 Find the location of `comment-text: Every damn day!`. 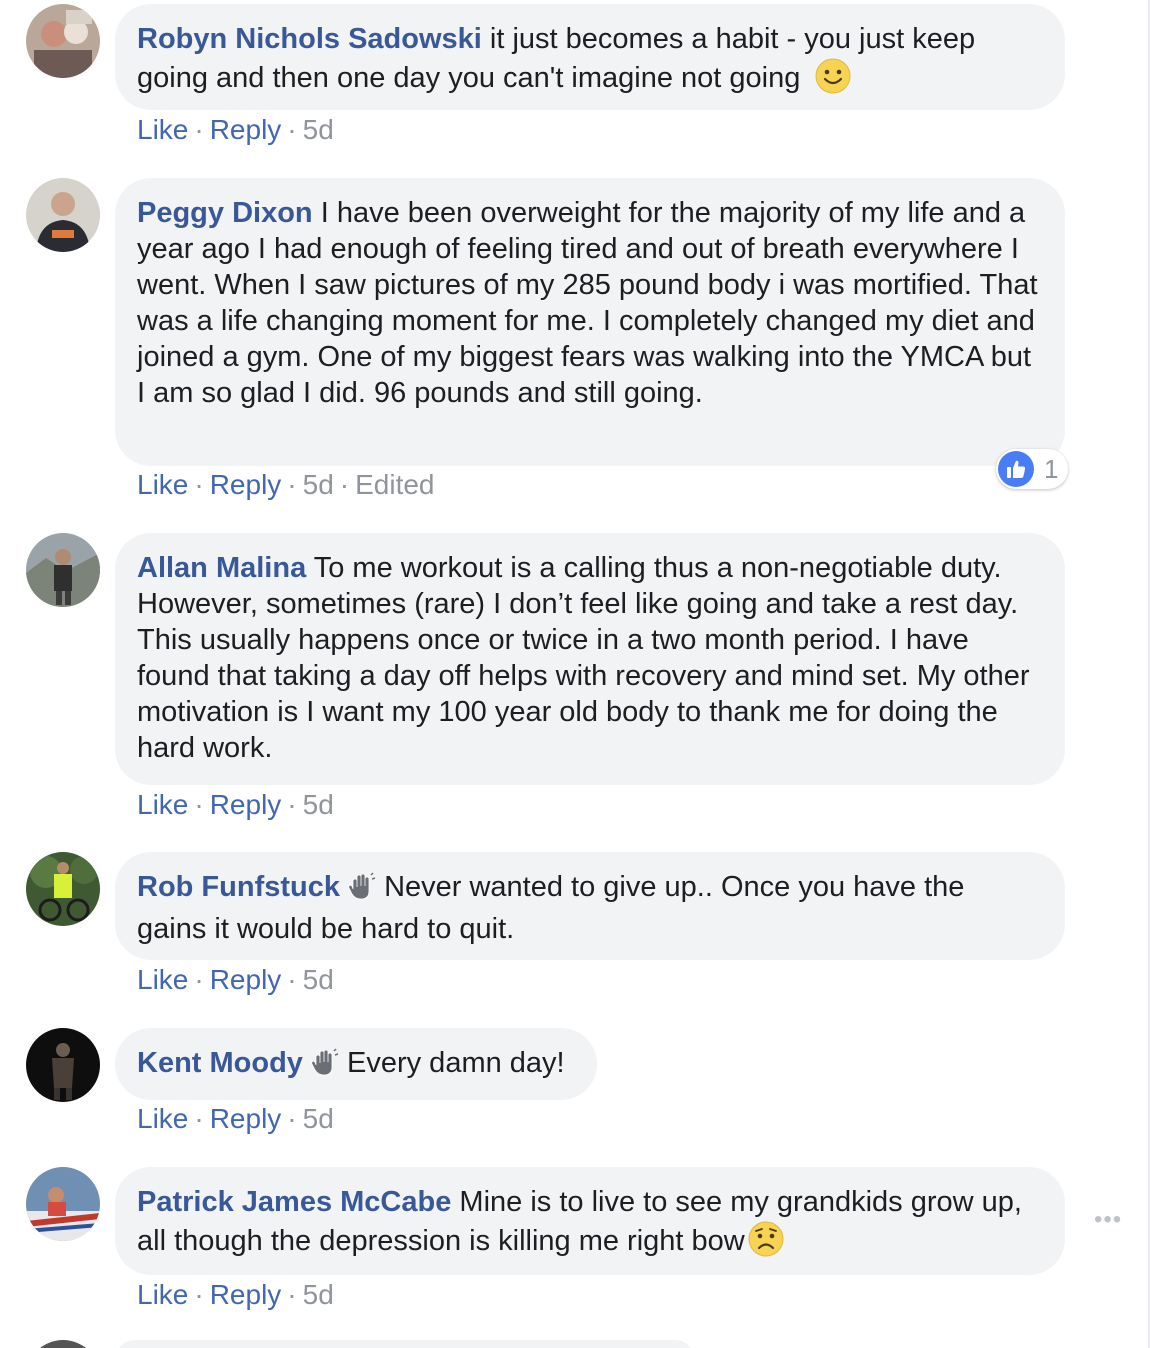

comment-text: Every damn day! is located at coordinates (456, 1063).